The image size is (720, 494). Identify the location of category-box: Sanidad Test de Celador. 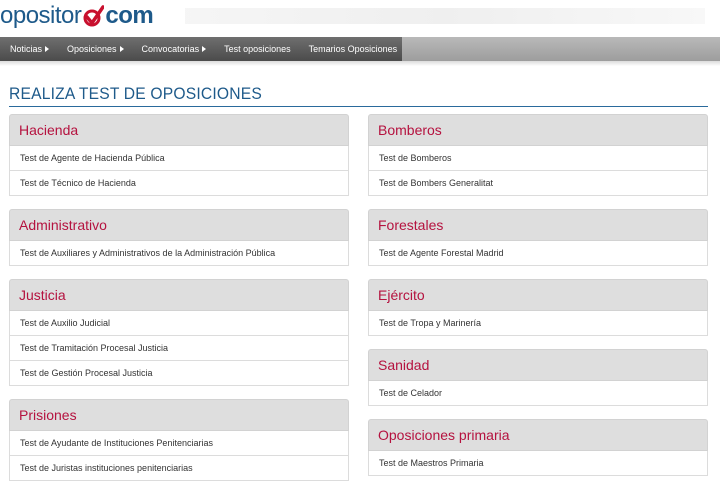
(538, 377).